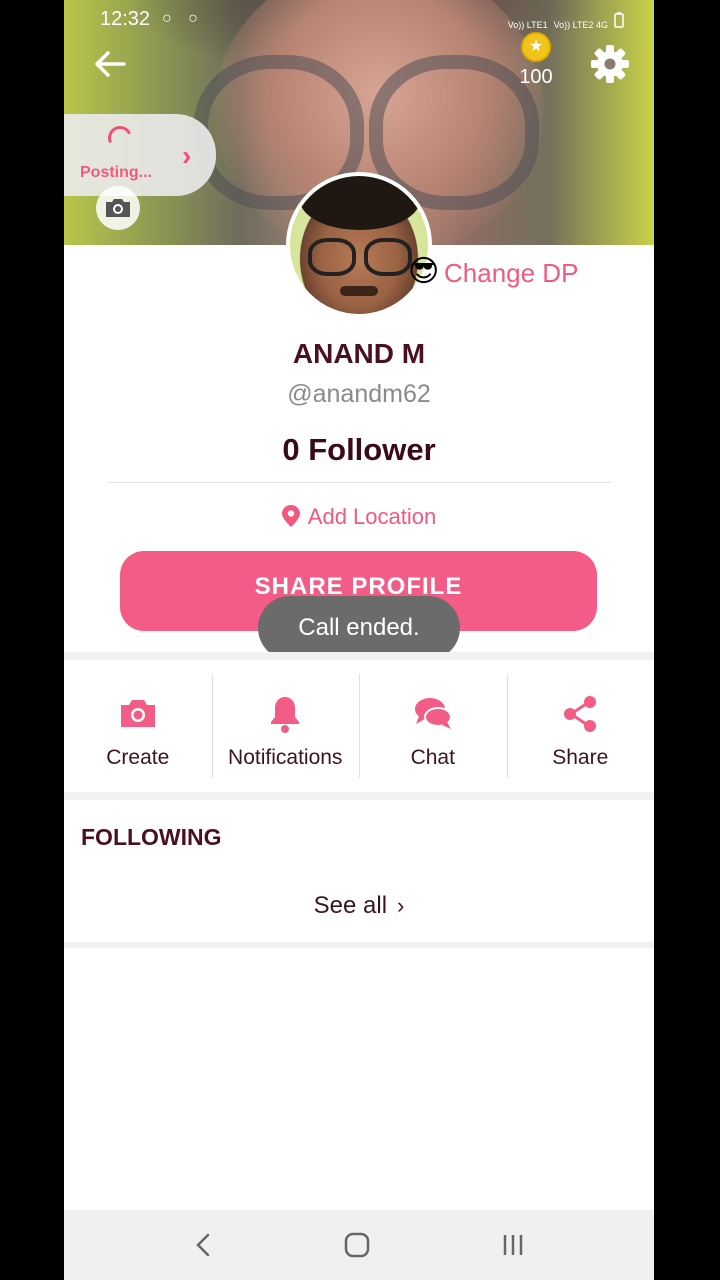 The image size is (720, 1280). Describe the element at coordinates (619, 21) in the screenshot. I see `battery-icon` at that location.